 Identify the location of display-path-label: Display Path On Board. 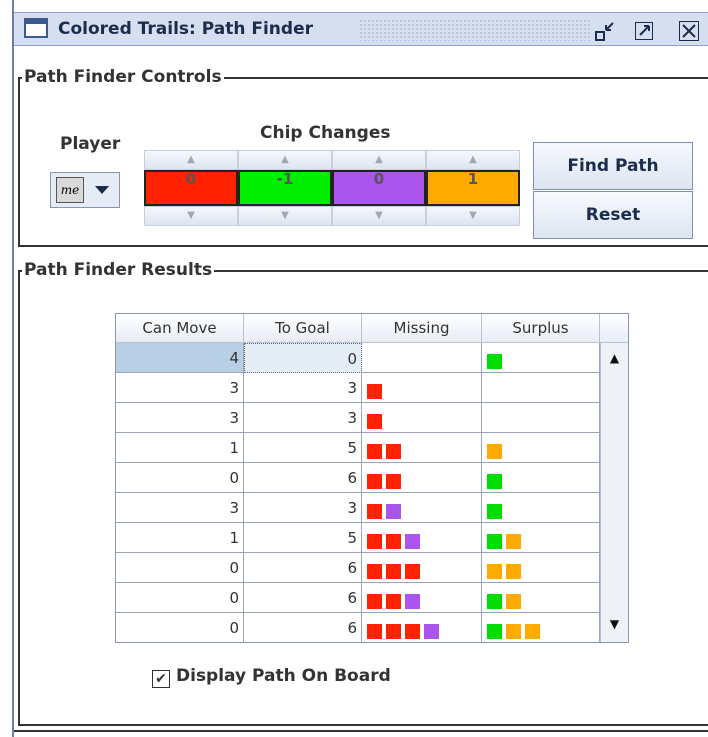
(283, 676).